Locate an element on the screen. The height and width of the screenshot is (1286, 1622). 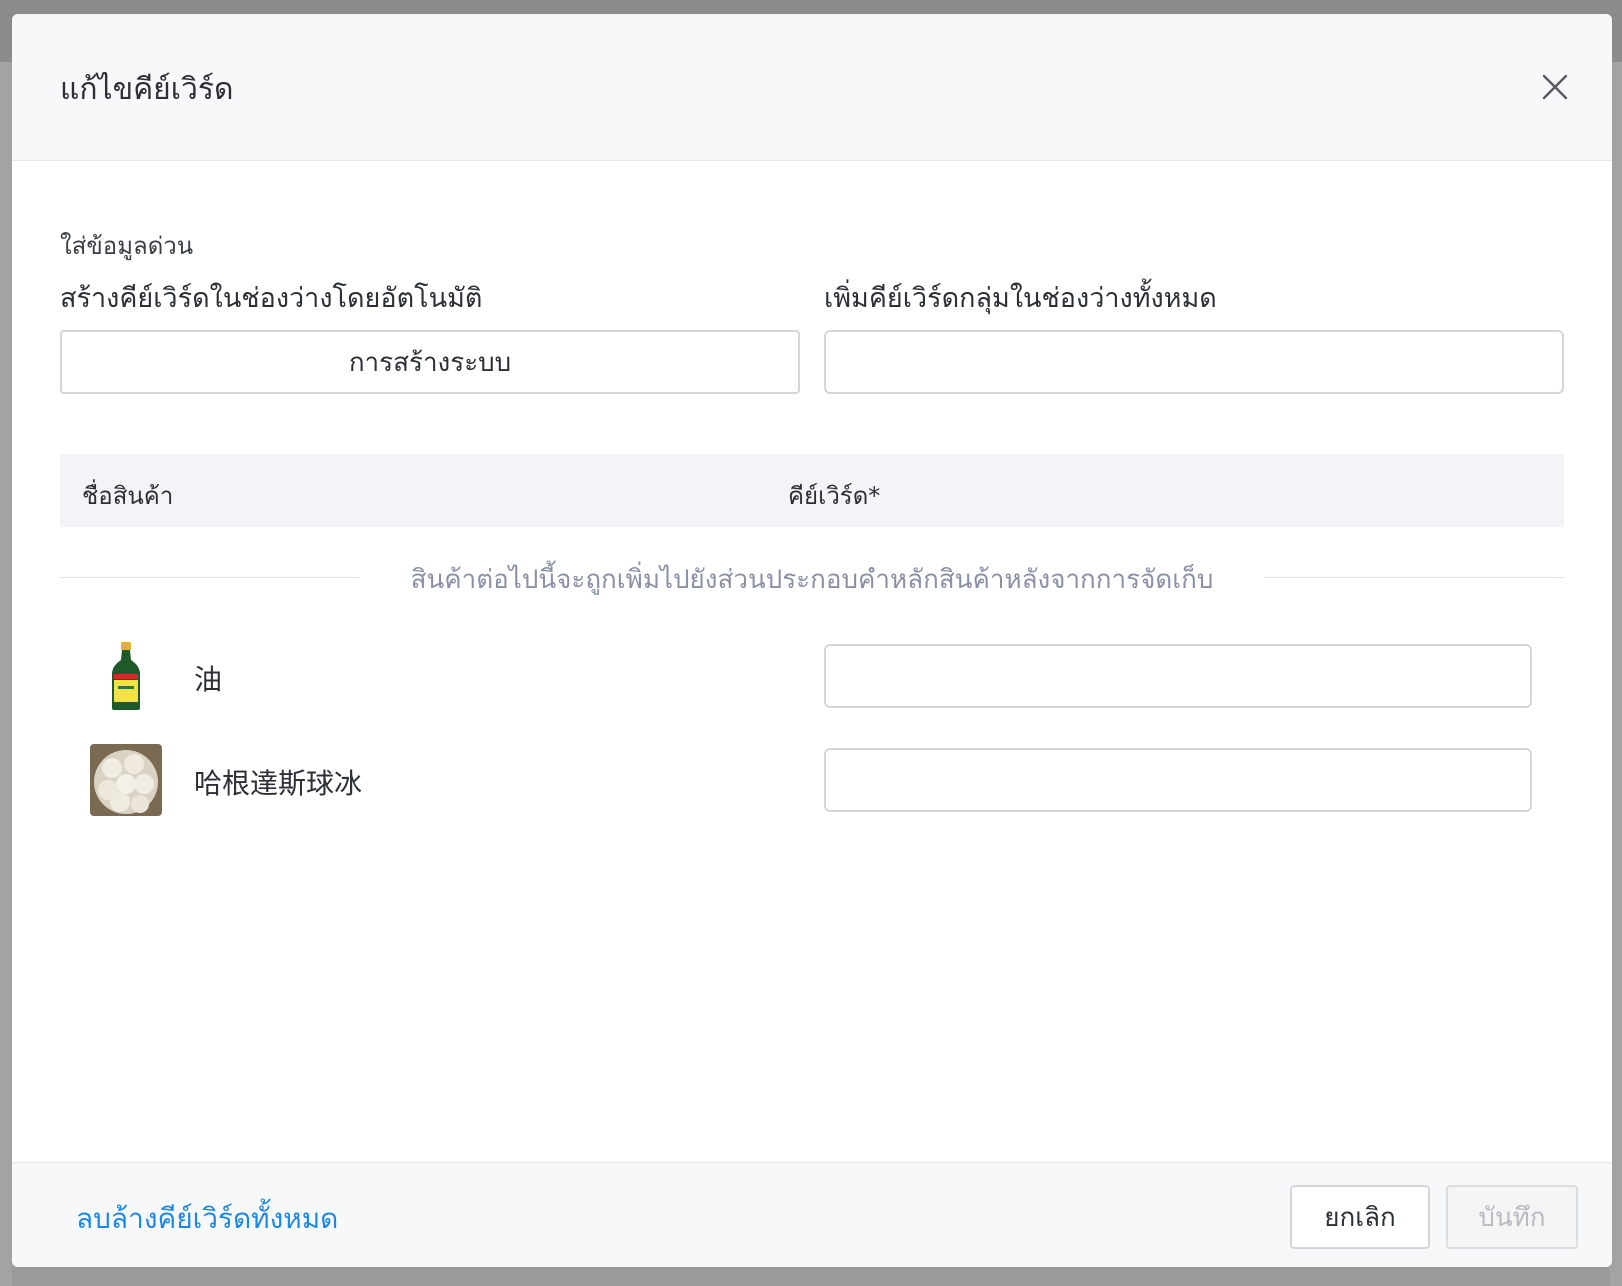
product-name: 哈根達斯球冰 is located at coordinates (278, 783).